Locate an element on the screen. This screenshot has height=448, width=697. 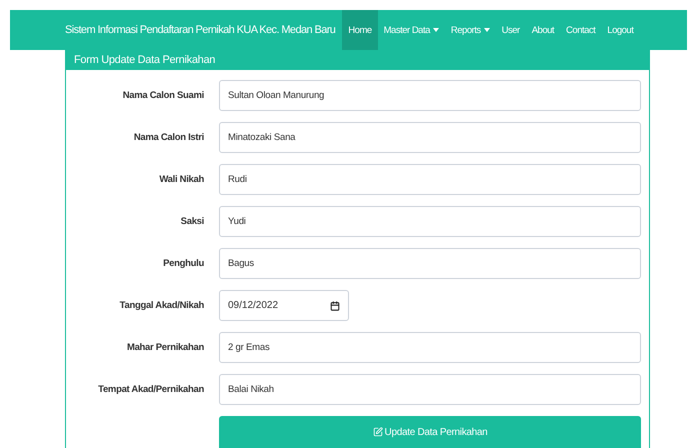
input-field: Balai Nikah is located at coordinates (430, 389).